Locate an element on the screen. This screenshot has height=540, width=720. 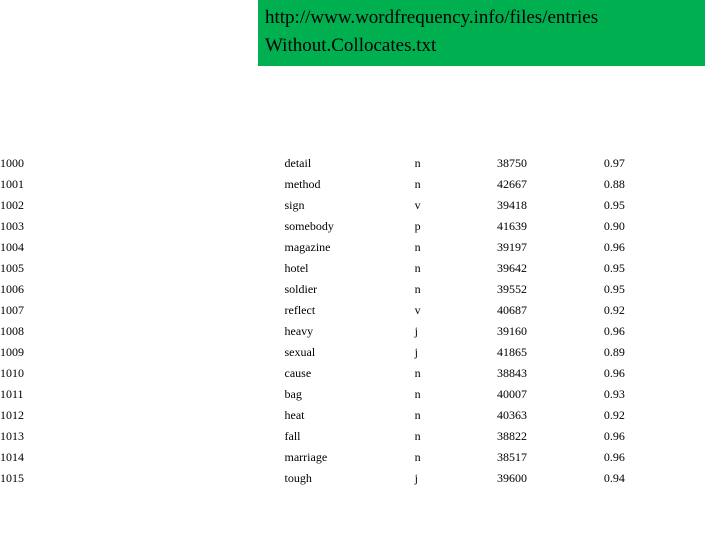
cell-word: hotel is located at coordinates (296, 268).